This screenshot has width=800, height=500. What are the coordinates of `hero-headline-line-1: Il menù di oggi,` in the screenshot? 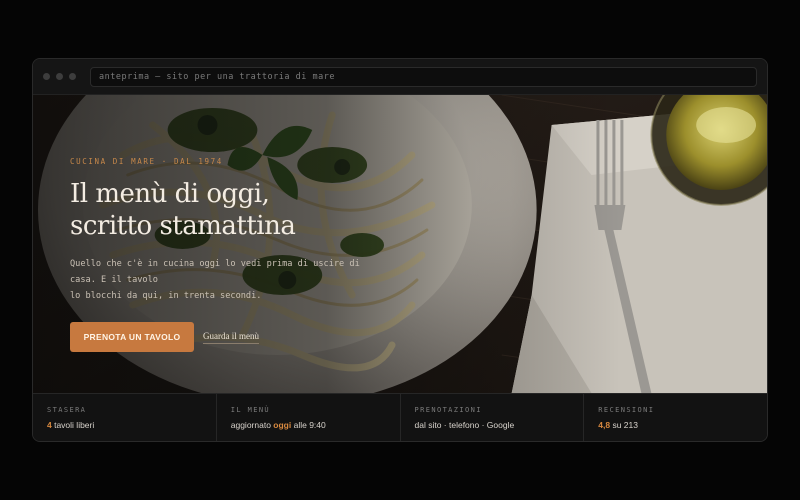 It's located at (170, 194).